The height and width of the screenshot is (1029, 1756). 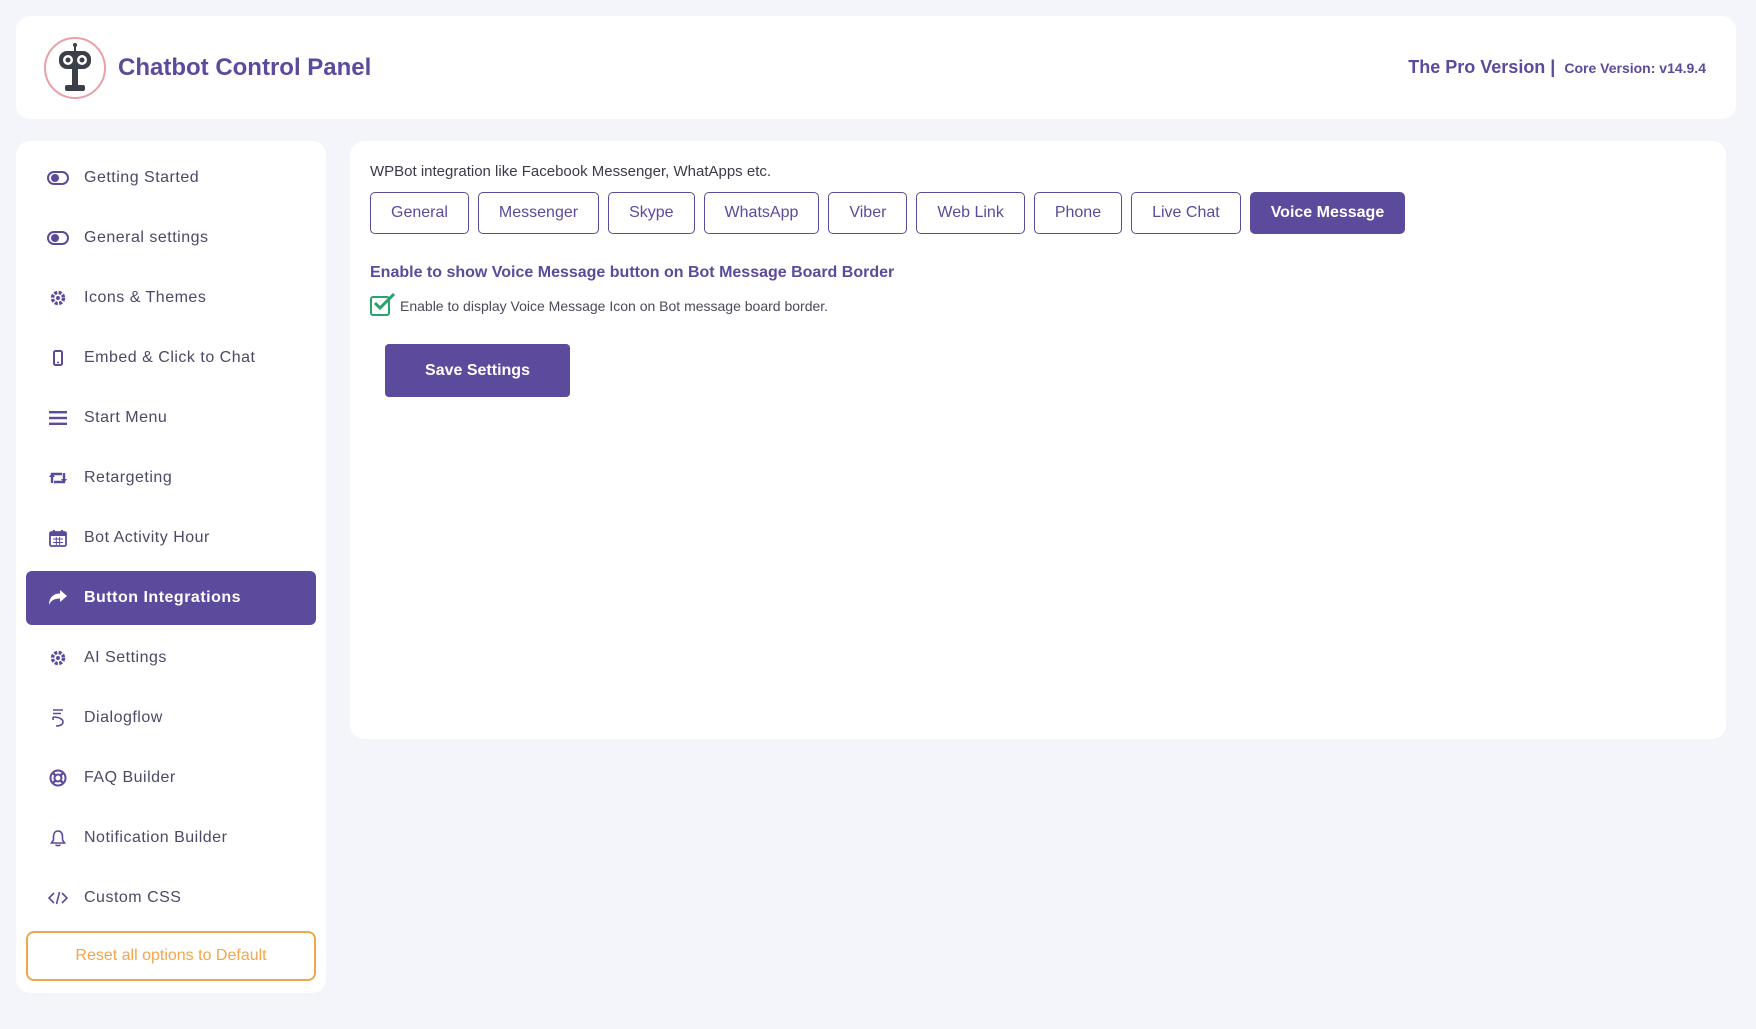 I want to click on mobile-icon, so click(x=58, y=358).